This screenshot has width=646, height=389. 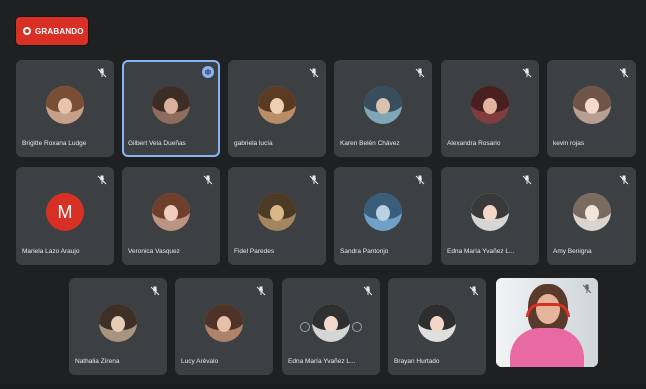 I want to click on participant-name: Karen Belén Chávez, so click(x=370, y=143).